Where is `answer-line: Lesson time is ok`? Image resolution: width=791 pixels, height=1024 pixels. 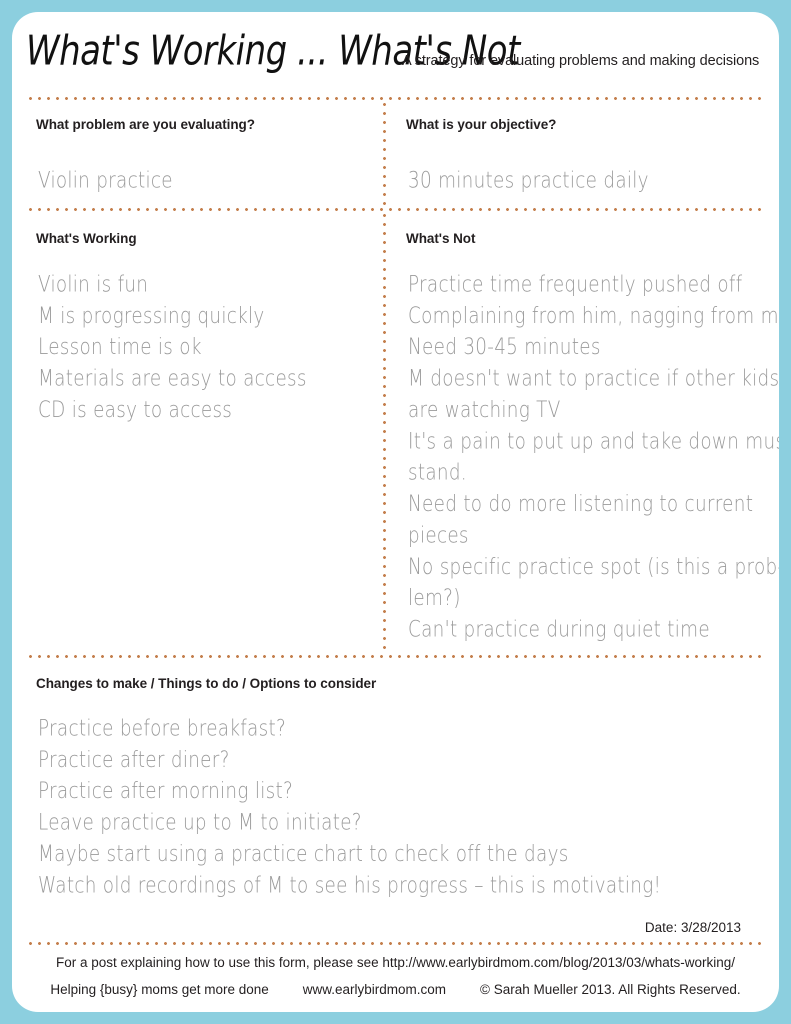
answer-line: Lesson time is ok is located at coordinates (120, 346).